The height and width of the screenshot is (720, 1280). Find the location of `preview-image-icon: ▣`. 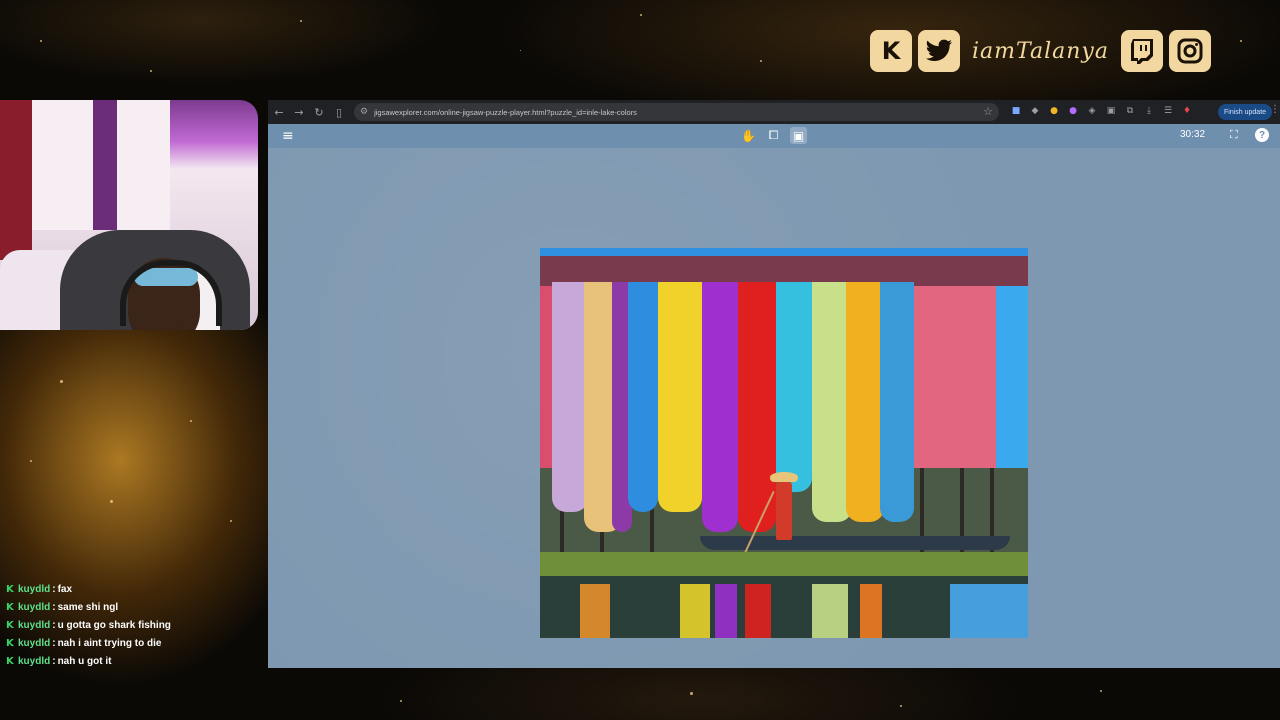

preview-image-icon: ▣ is located at coordinates (798, 135).